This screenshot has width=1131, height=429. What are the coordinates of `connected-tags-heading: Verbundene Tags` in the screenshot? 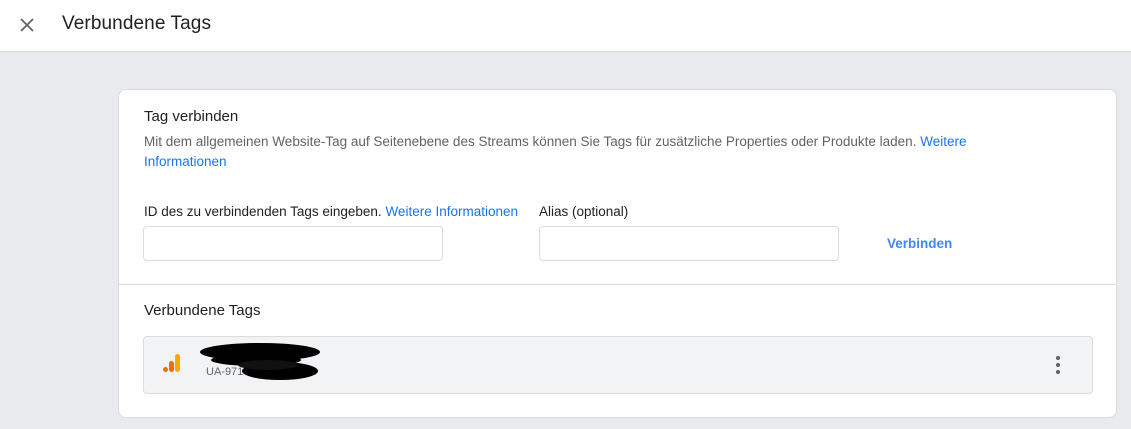 It's located at (202, 310).